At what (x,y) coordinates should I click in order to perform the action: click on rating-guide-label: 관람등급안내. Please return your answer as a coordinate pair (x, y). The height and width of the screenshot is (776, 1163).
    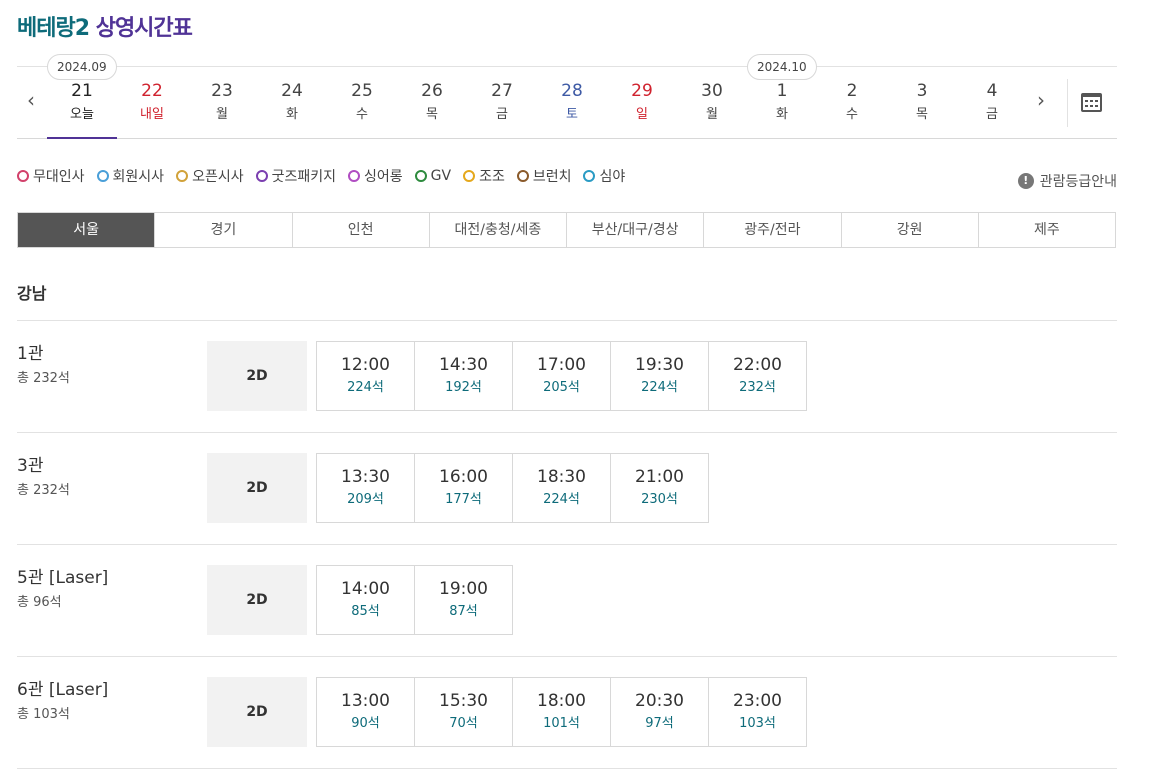
    Looking at the image, I should click on (1078, 182).